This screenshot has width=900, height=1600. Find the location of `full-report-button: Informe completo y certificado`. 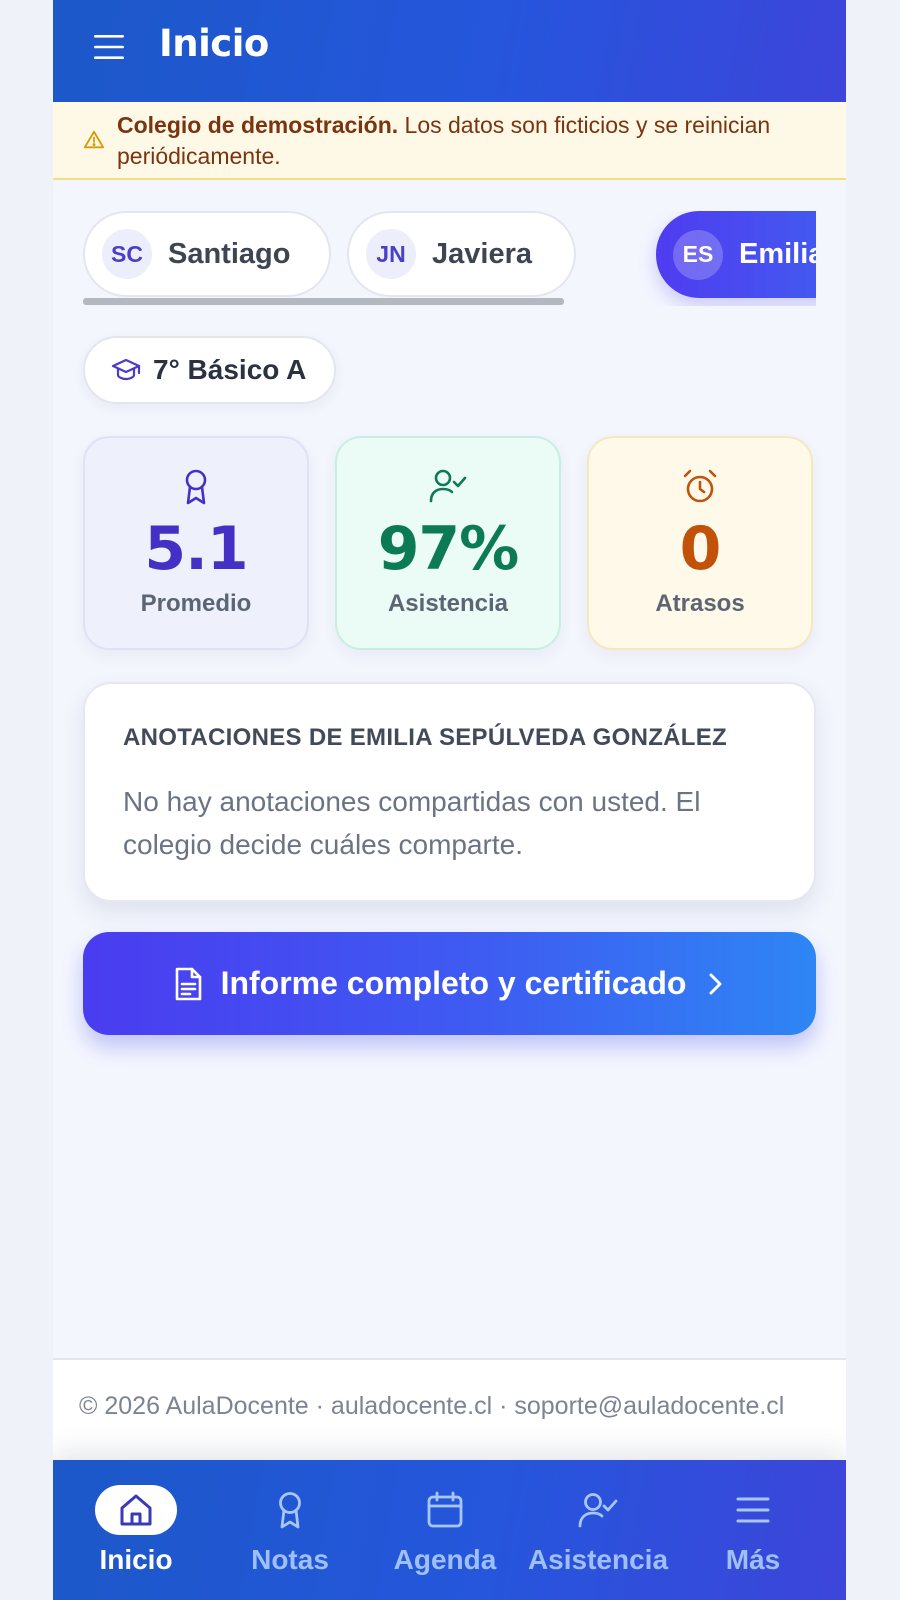

full-report-button: Informe completo y certificado is located at coordinates (449, 983).